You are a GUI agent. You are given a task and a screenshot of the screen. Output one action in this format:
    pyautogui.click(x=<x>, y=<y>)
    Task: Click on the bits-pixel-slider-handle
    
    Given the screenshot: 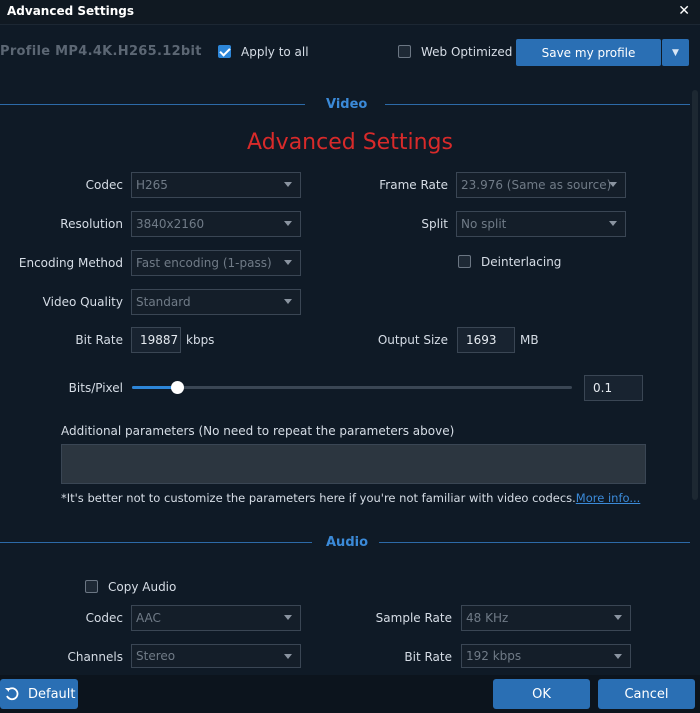 What is the action you would take?
    pyautogui.click(x=177, y=387)
    